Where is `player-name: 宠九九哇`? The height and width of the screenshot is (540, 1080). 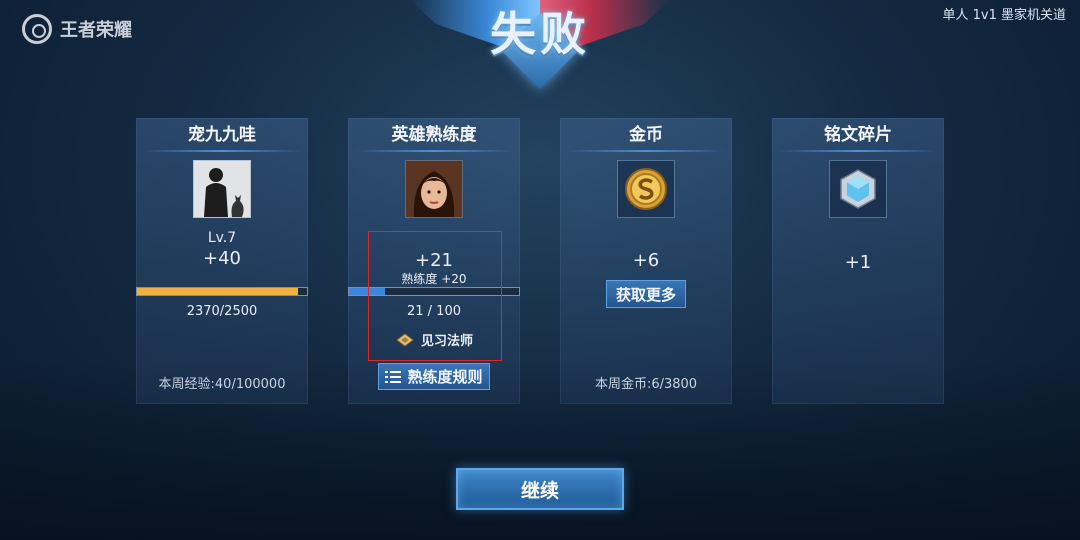
player-name: 宠九九哇 is located at coordinates (222, 135).